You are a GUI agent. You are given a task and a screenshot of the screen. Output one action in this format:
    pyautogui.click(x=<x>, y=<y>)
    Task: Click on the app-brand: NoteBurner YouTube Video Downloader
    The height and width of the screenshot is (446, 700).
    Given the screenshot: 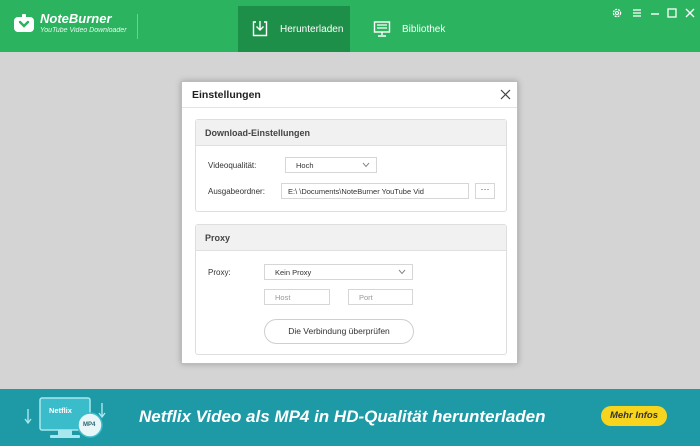 What is the action you would take?
    pyautogui.click(x=83, y=23)
    